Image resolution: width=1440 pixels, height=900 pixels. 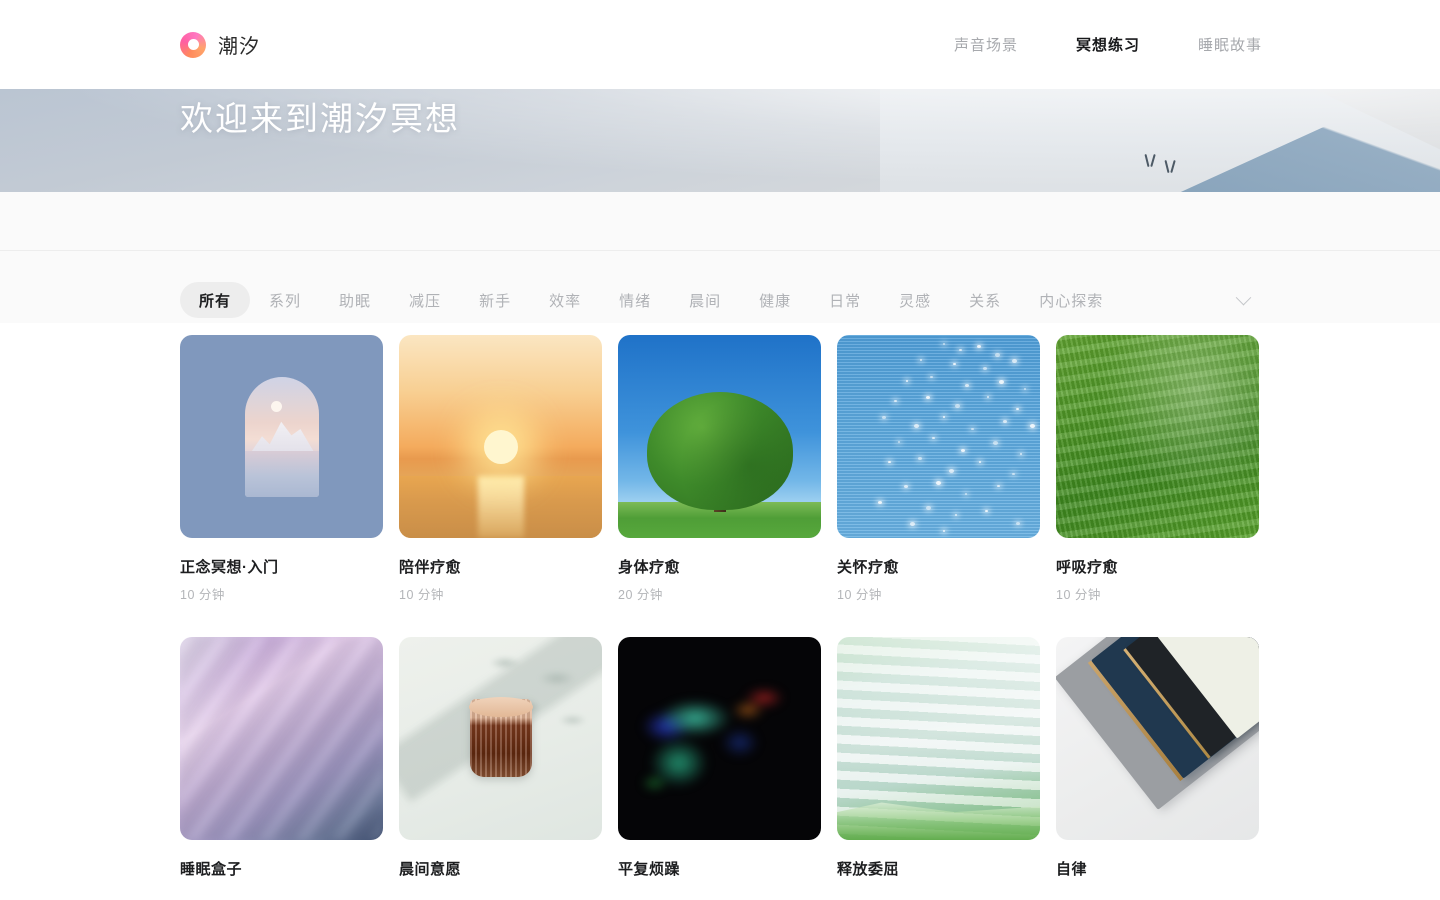 What do you see at coordinates (425, 300) in the screenshot?
I see `filter-chip-stress-relief: 减压` at bounding box center [425, 300].